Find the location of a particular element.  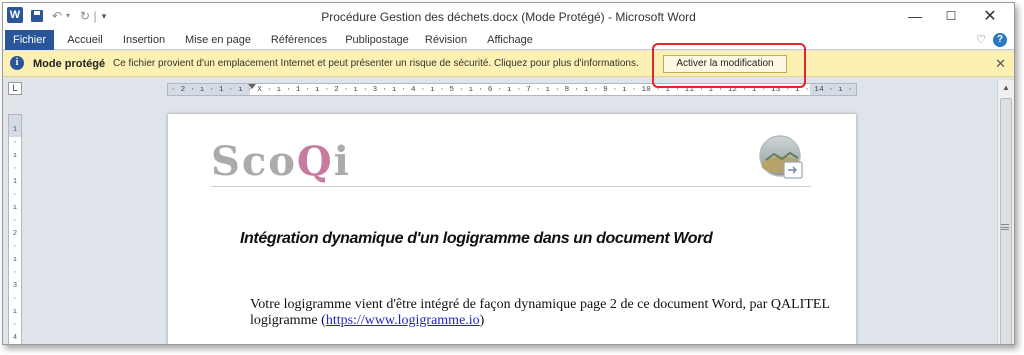

tab-home: Accueil is located at coordinates (85, 40).